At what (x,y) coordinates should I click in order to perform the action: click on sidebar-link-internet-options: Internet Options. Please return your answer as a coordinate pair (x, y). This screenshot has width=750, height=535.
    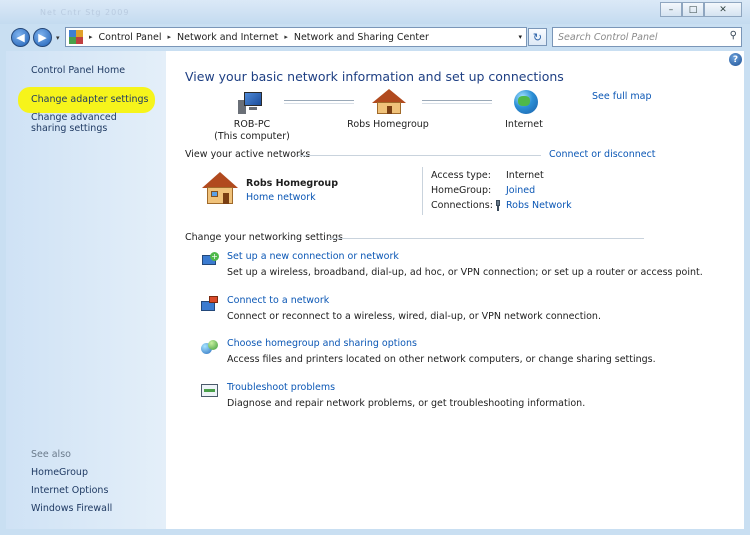
    Looking at the image, I should click on (69, 490).